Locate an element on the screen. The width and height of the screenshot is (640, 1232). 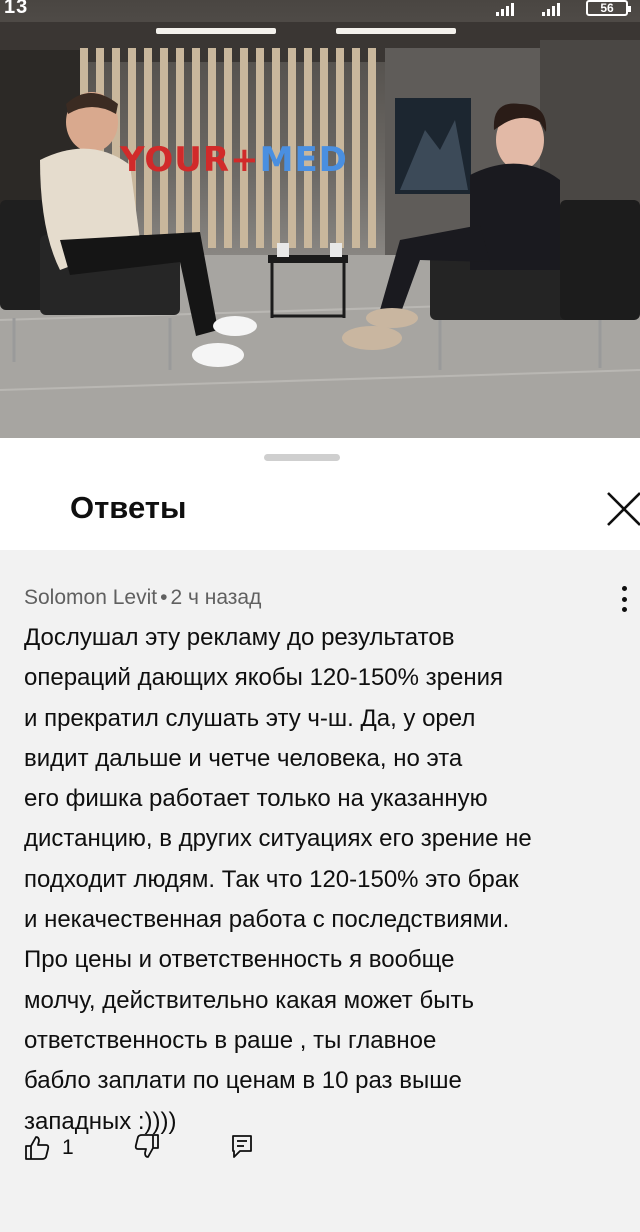
like-count: 1 is located at coordinates (68, 1147).